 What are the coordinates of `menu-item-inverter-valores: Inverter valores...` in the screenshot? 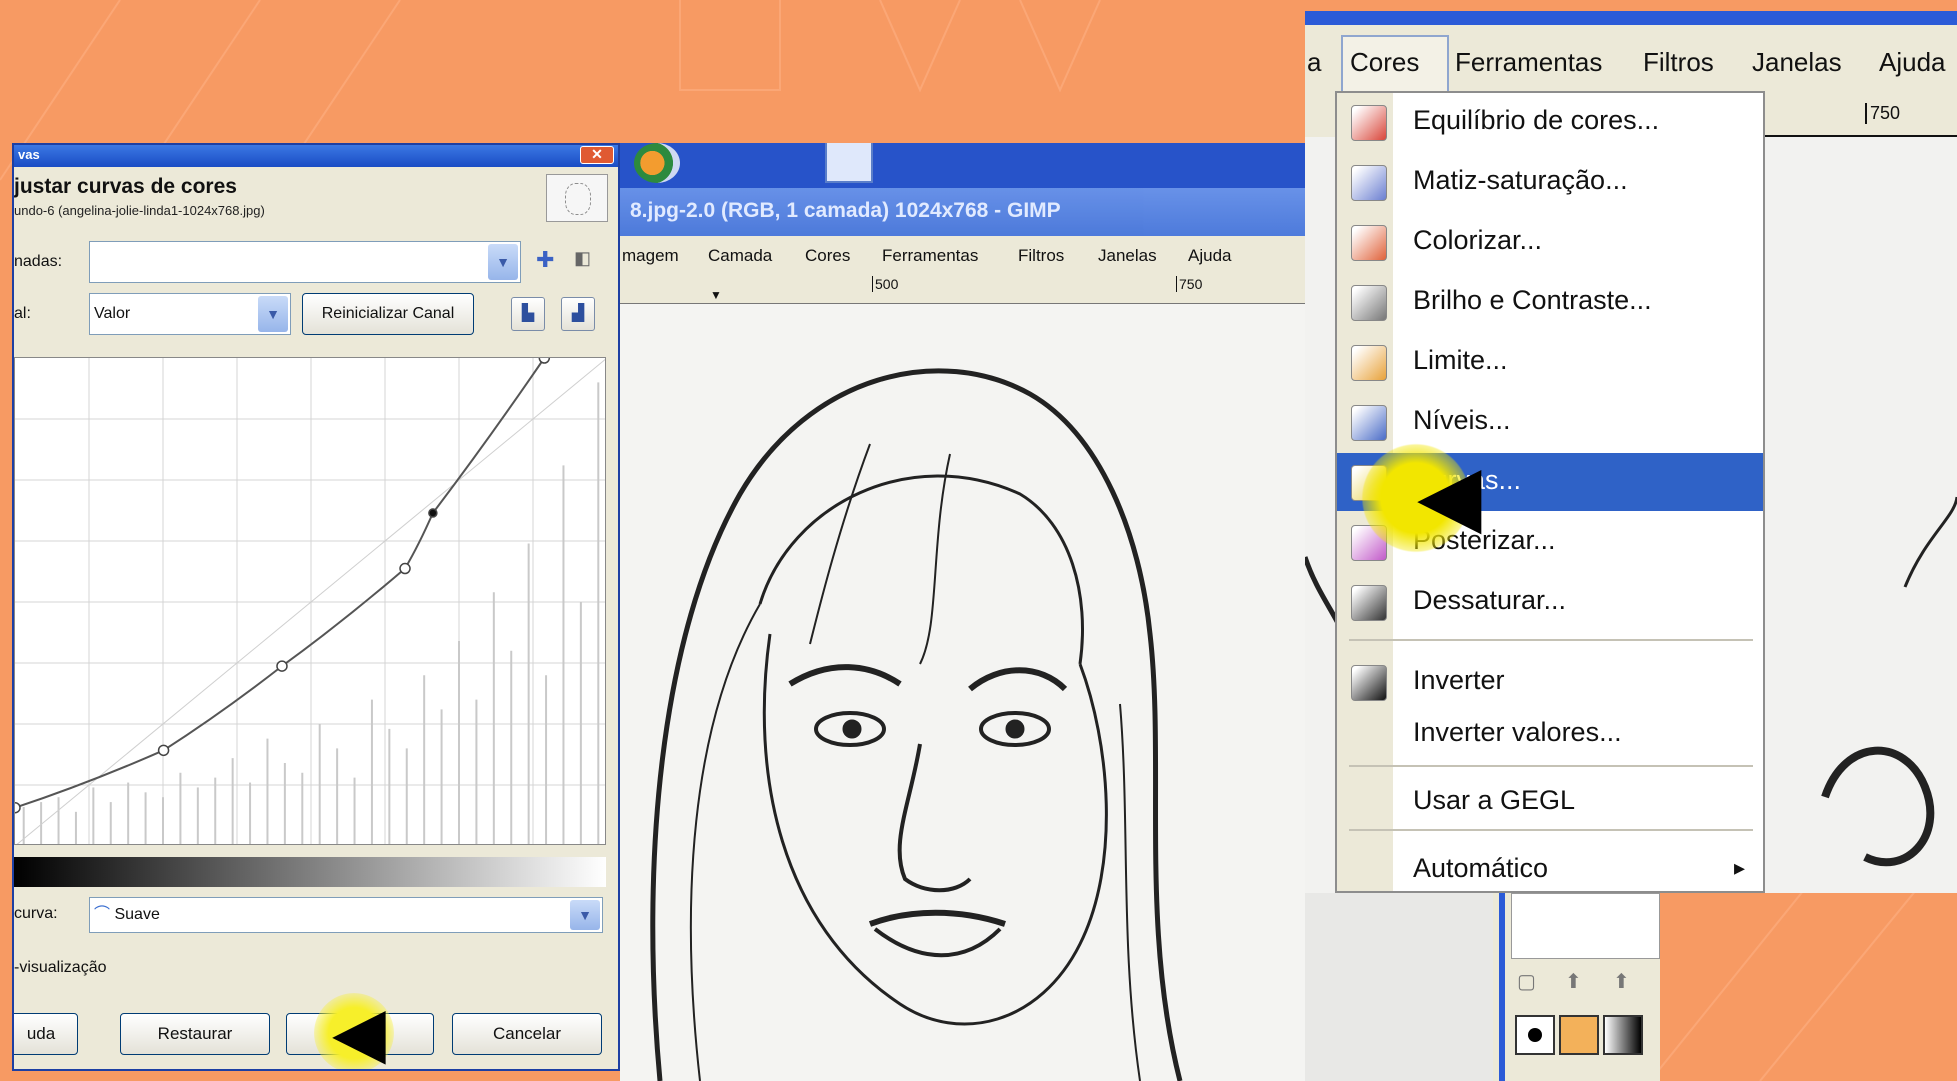 It's located at (1550, 734).